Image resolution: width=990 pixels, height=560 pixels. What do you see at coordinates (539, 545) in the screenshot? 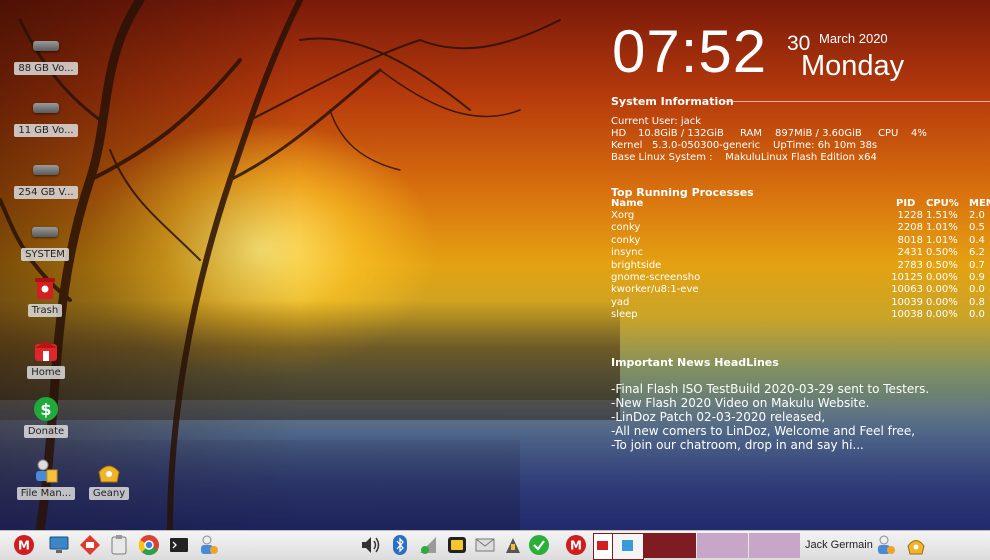
I see `check-icon` at bounding box center [539, 545].